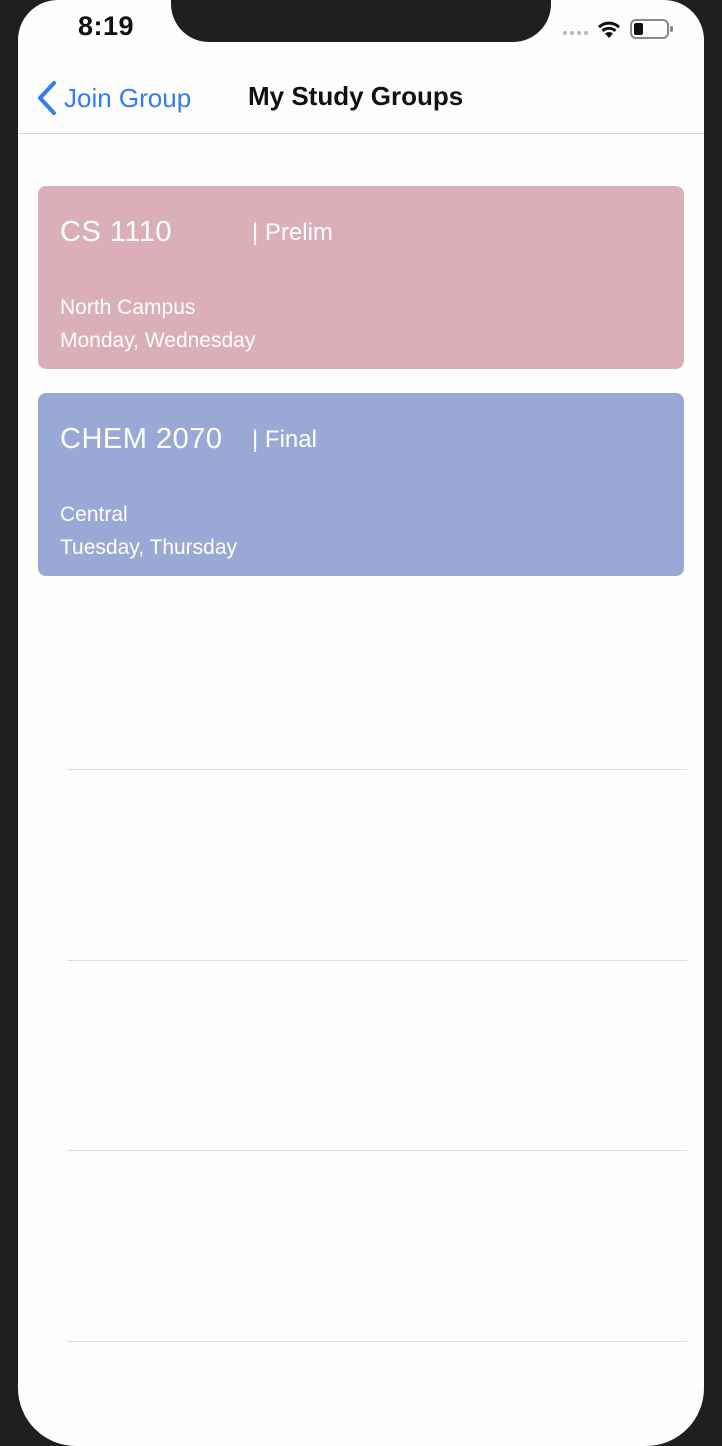 This screenshot has width=722, height=1446. What do you see at coordinates (141, 439) in the screenshot?
I see `card-course: CHEM 2070` at bounding box center [141, 439].